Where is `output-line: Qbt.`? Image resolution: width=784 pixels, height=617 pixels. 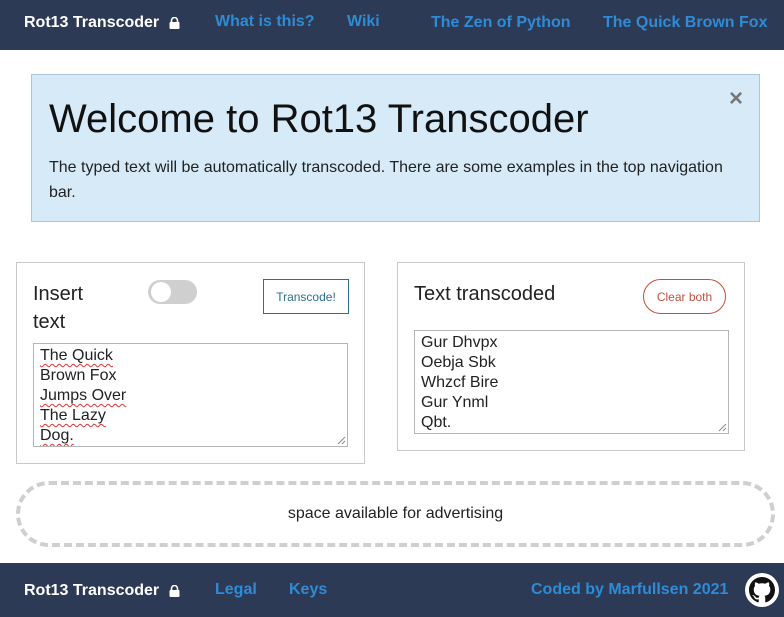 output-line: Qbt. is located at coordinates (436, 422).